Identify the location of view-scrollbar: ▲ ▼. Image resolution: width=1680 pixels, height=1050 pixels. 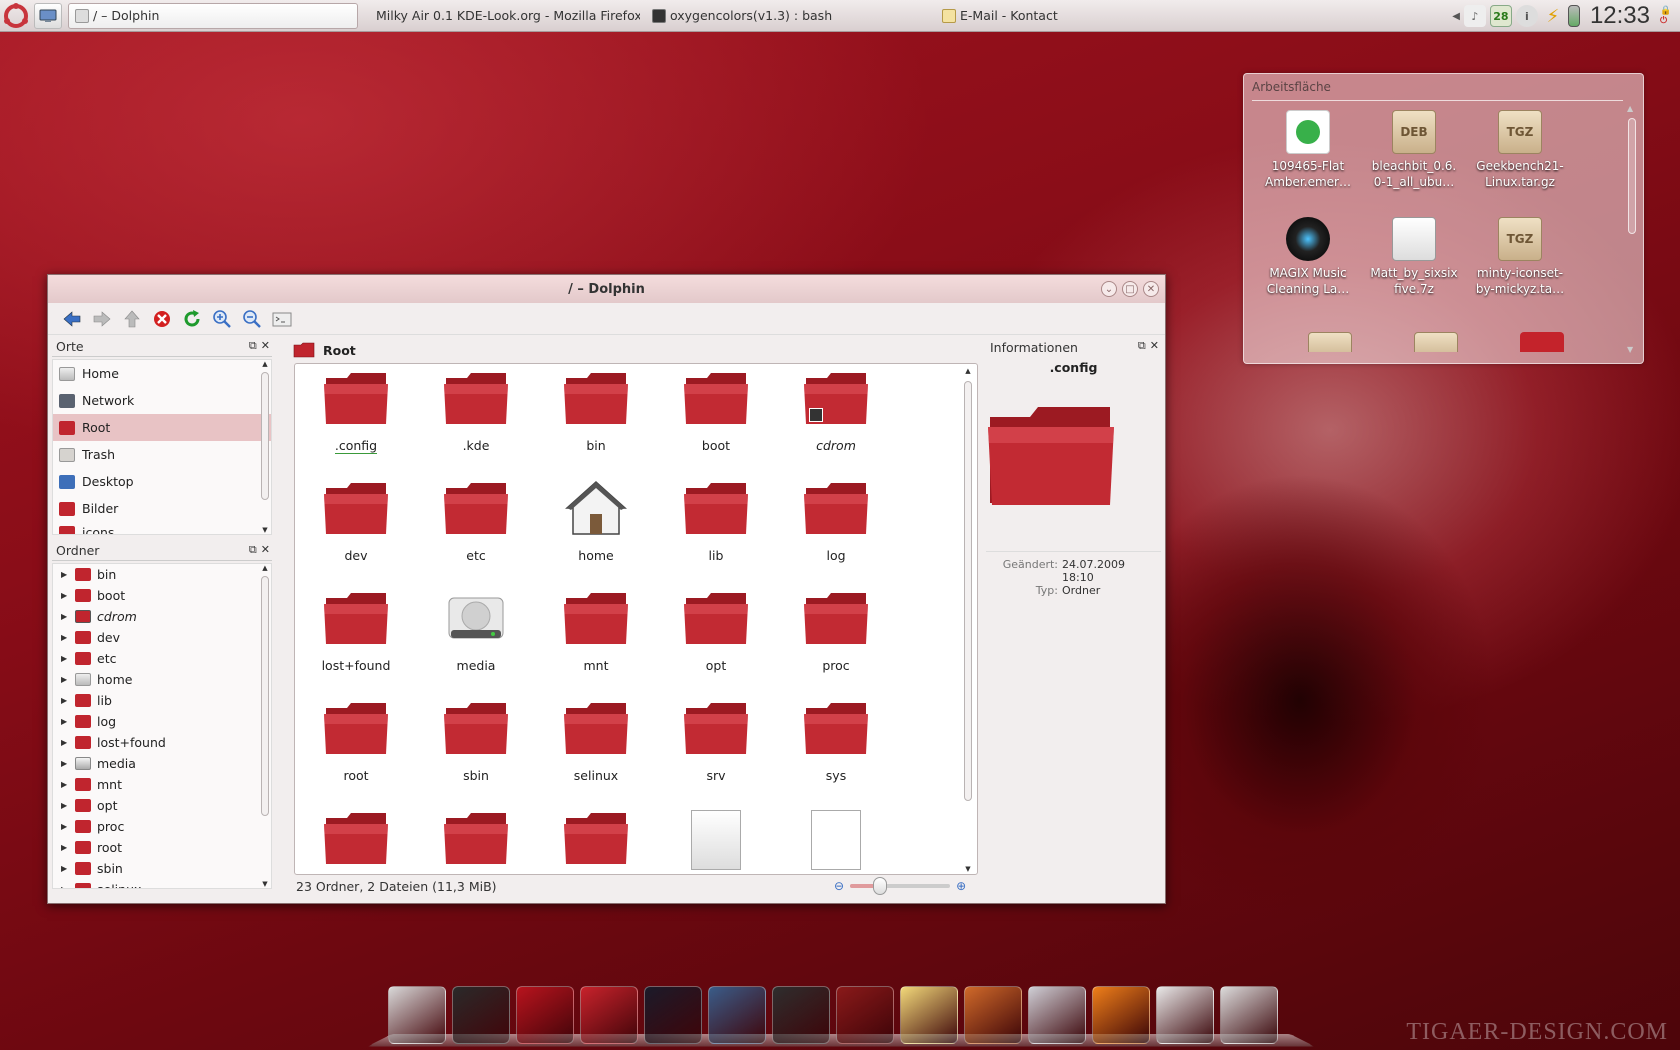
(968, 620).